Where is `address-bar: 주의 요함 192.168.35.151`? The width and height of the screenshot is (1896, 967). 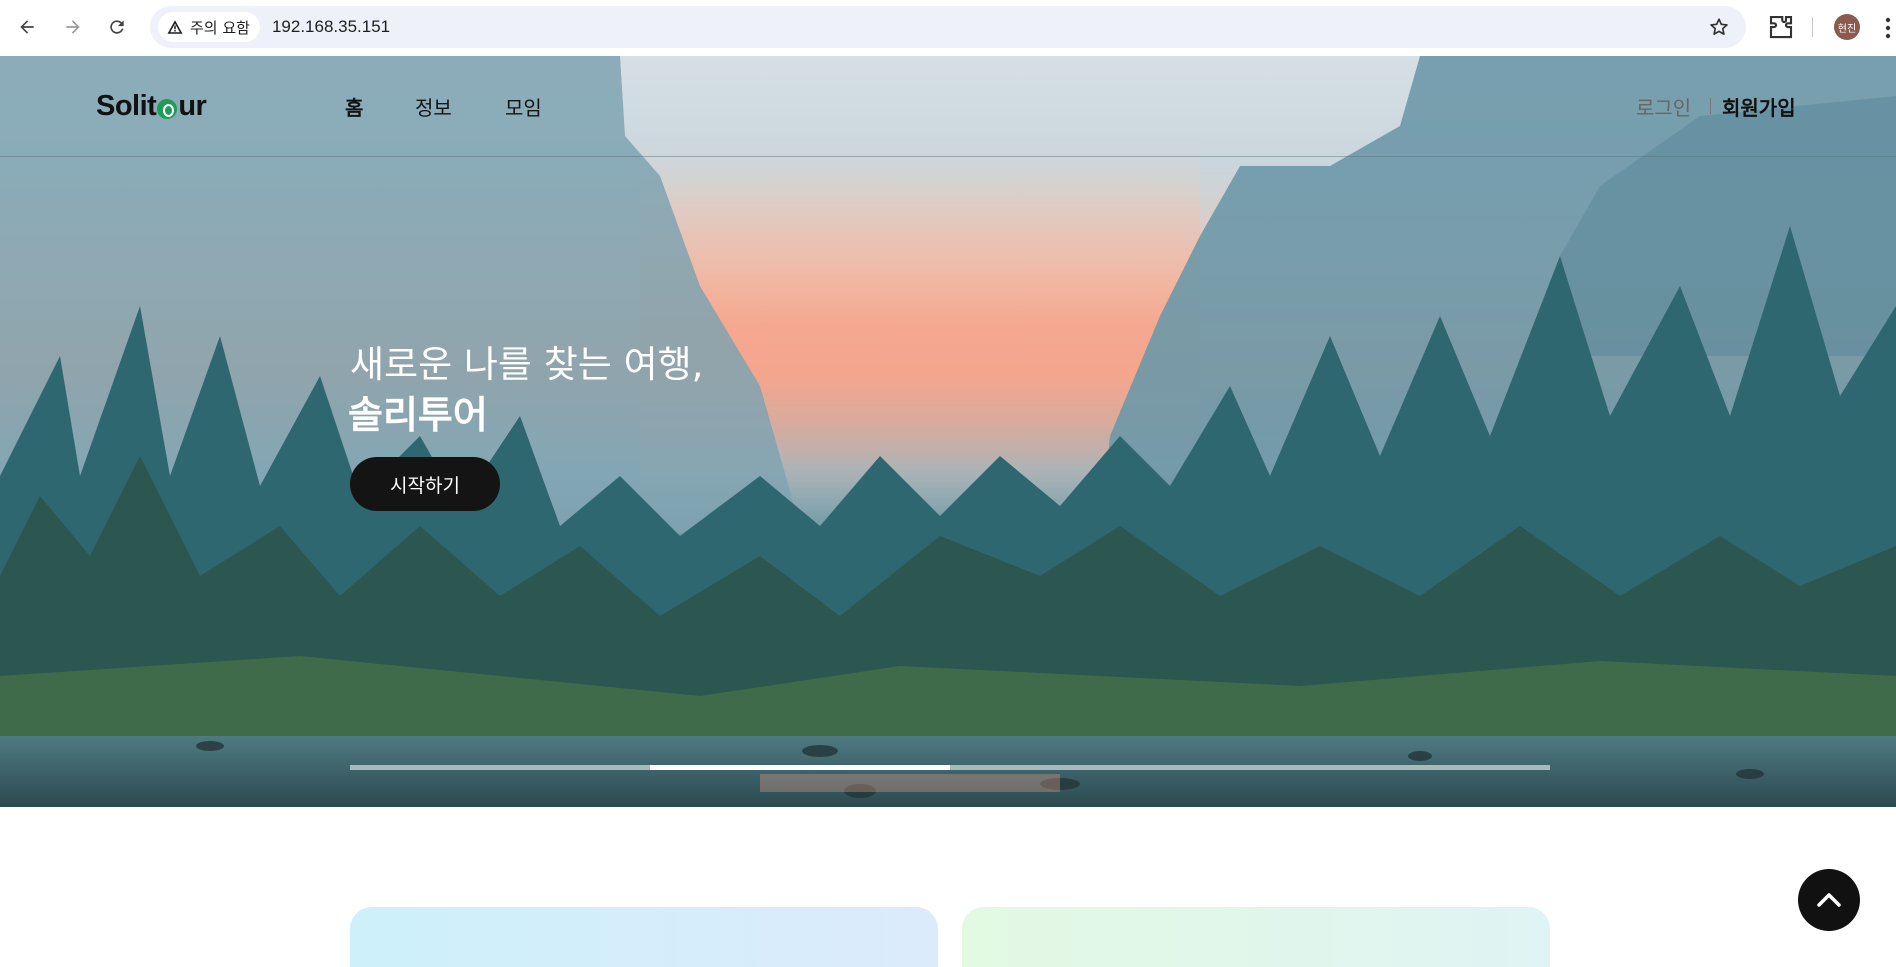
address-bar: 주의 요함 192.168.35.151 is located at coordinates (948, 27).